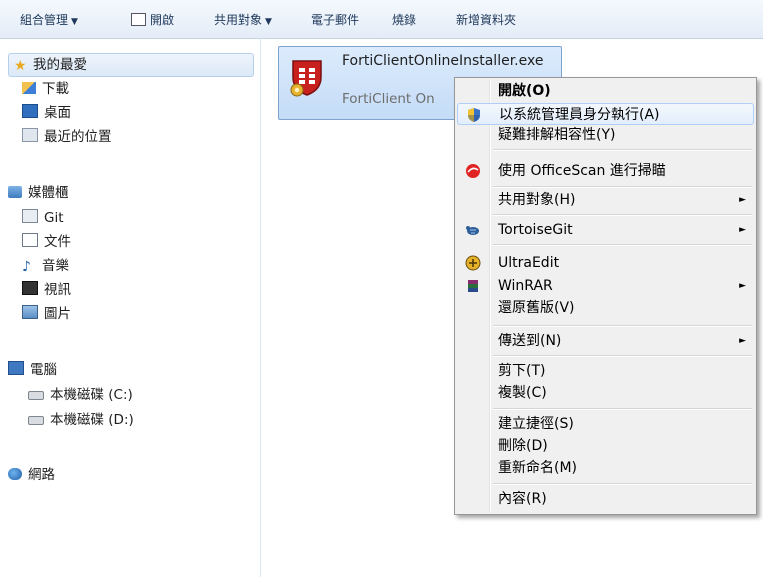 This screenshot has width=763, height=577. Describe the element at coordinates (48, 193) in the screenshot. I see `nav-libraries-label: 媒體櫃` at that location.